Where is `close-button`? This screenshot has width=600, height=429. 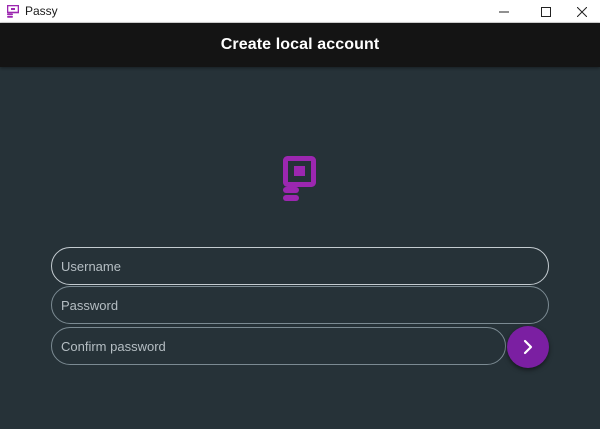
close-button is located at coordinates (582, 11).